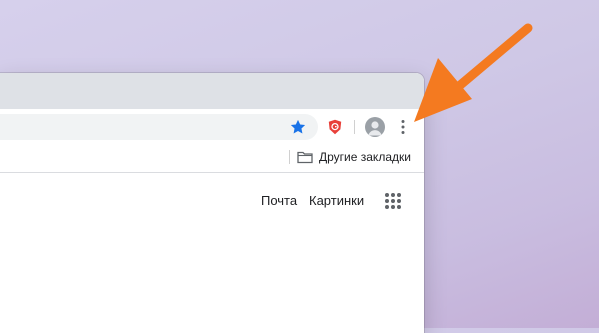  What do you see at coordinates (298, 127) in the screenshot?
I see `star-icon` at bounding box center [298, 127].